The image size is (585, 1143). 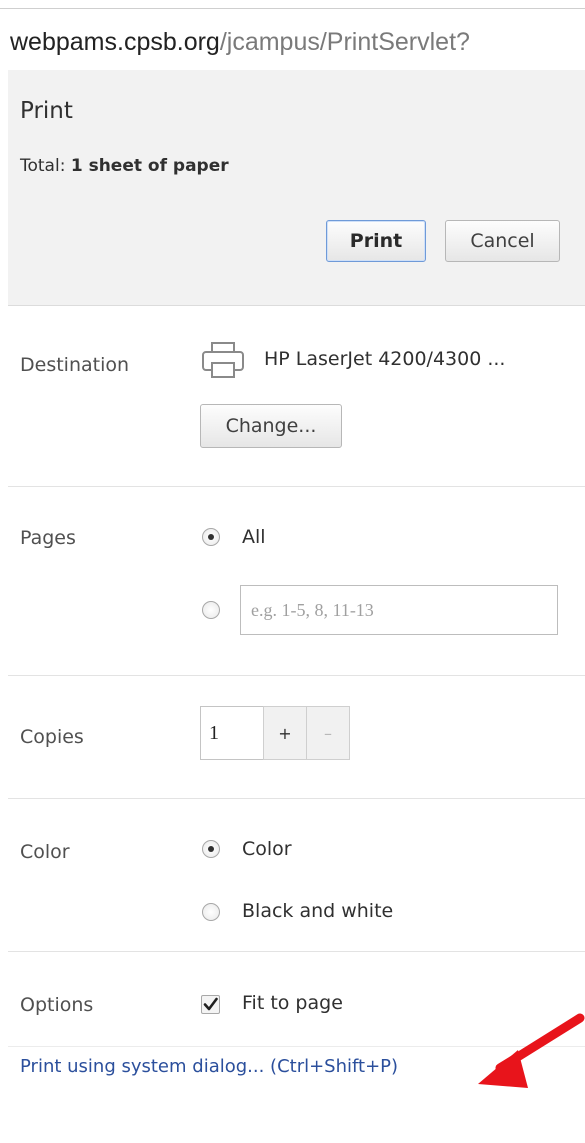 I want to click on checkmark-icon, so click(x=210, y=1004).